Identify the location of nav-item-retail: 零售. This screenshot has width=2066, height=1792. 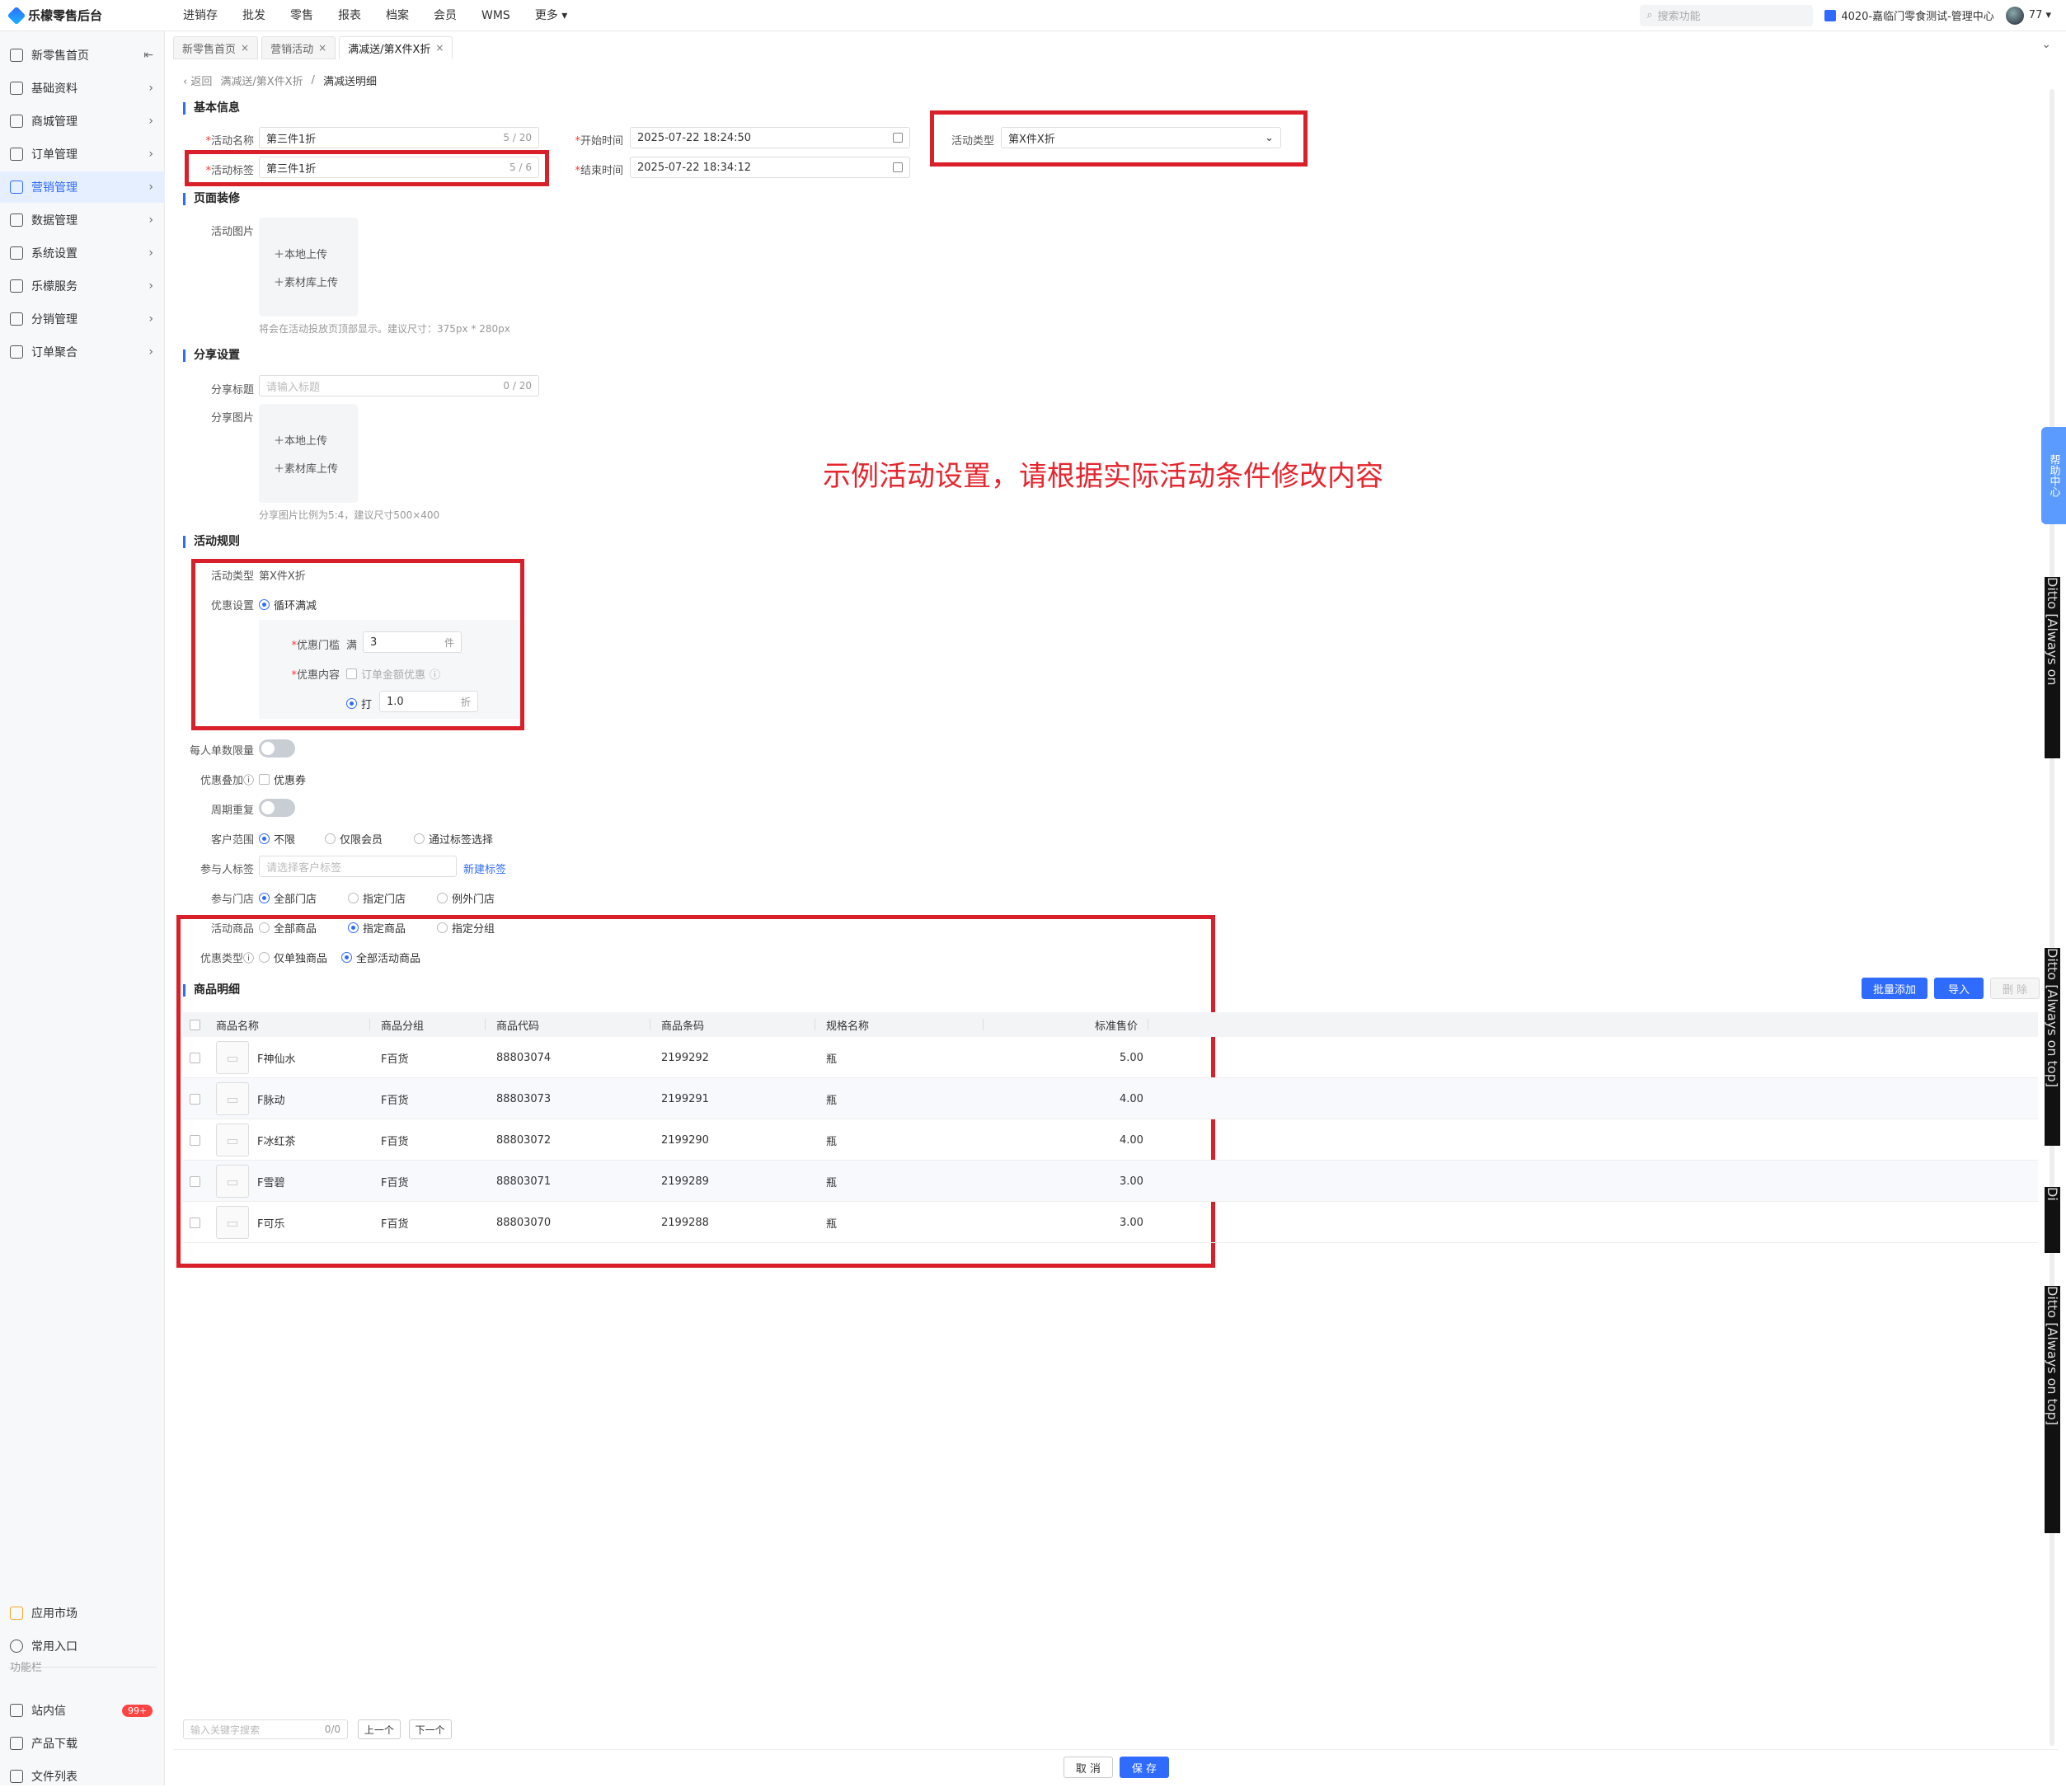
(304, 15).